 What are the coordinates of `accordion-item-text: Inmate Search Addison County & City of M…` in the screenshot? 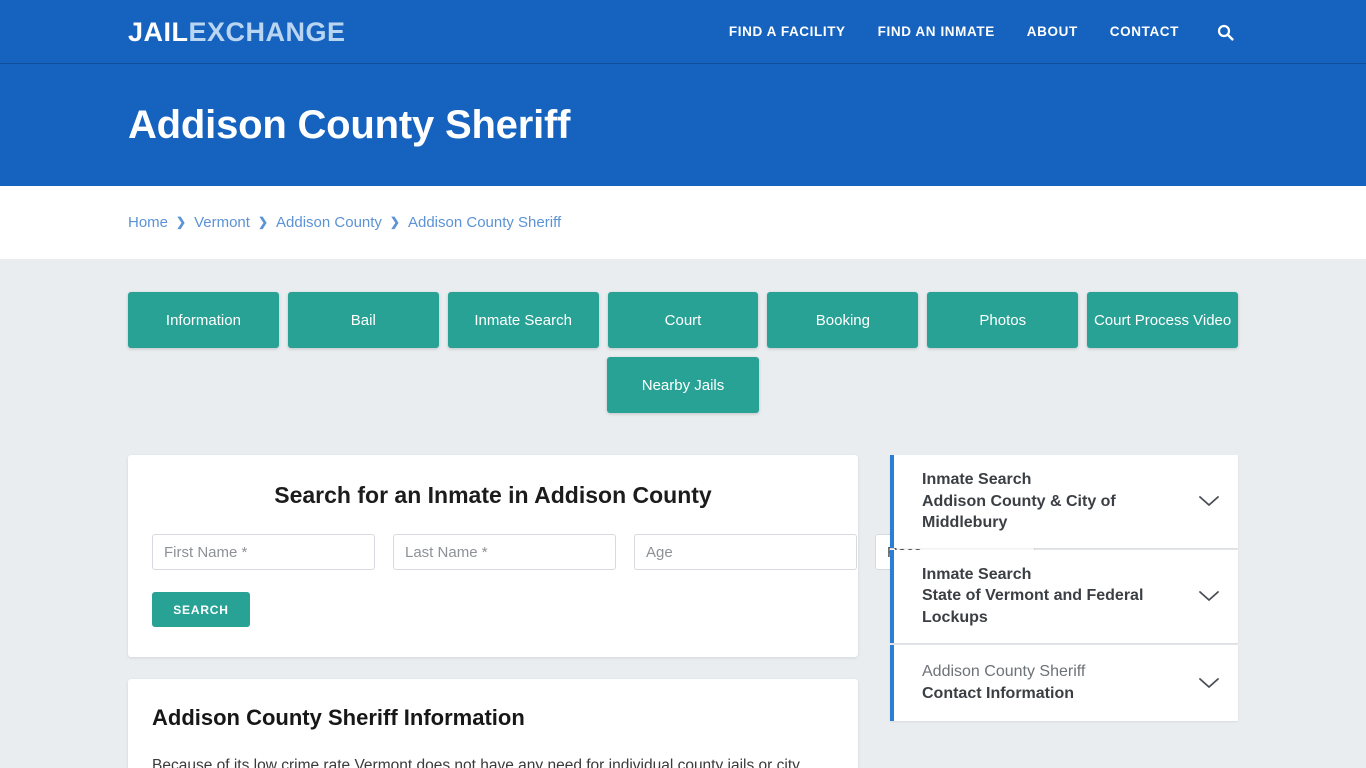 It's located at (1055, 501).